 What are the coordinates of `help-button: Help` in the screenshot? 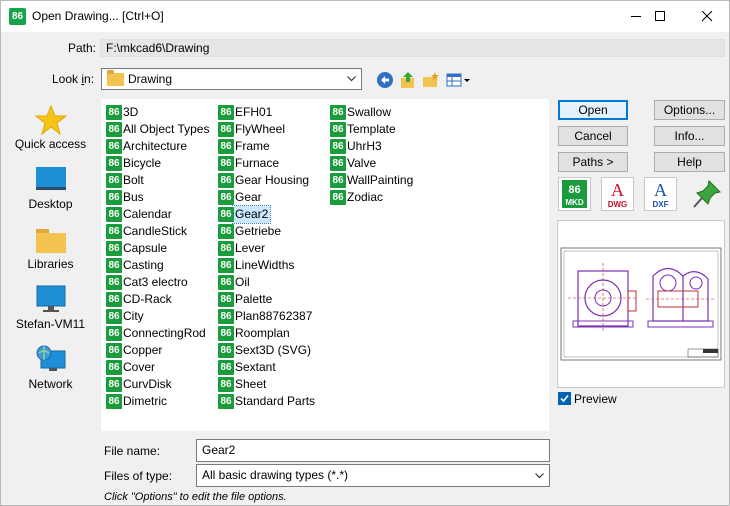 It's located at (689, 162).